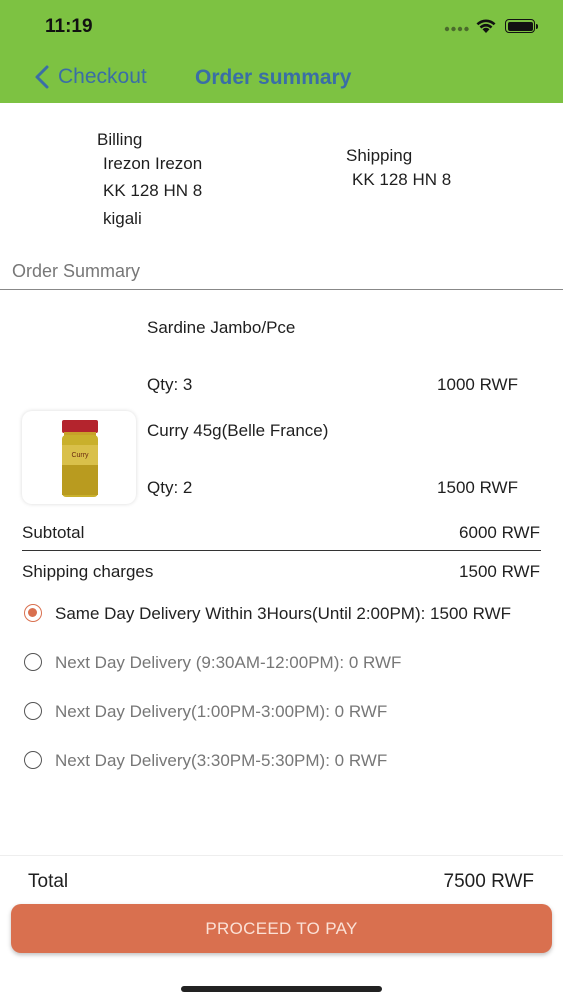 The width and height of the screenshot is (563, 1000). Describe the element at coordinates (221, 327) in the screenshot. I see `item-name: Sardine Jambo/Pce` at that location.